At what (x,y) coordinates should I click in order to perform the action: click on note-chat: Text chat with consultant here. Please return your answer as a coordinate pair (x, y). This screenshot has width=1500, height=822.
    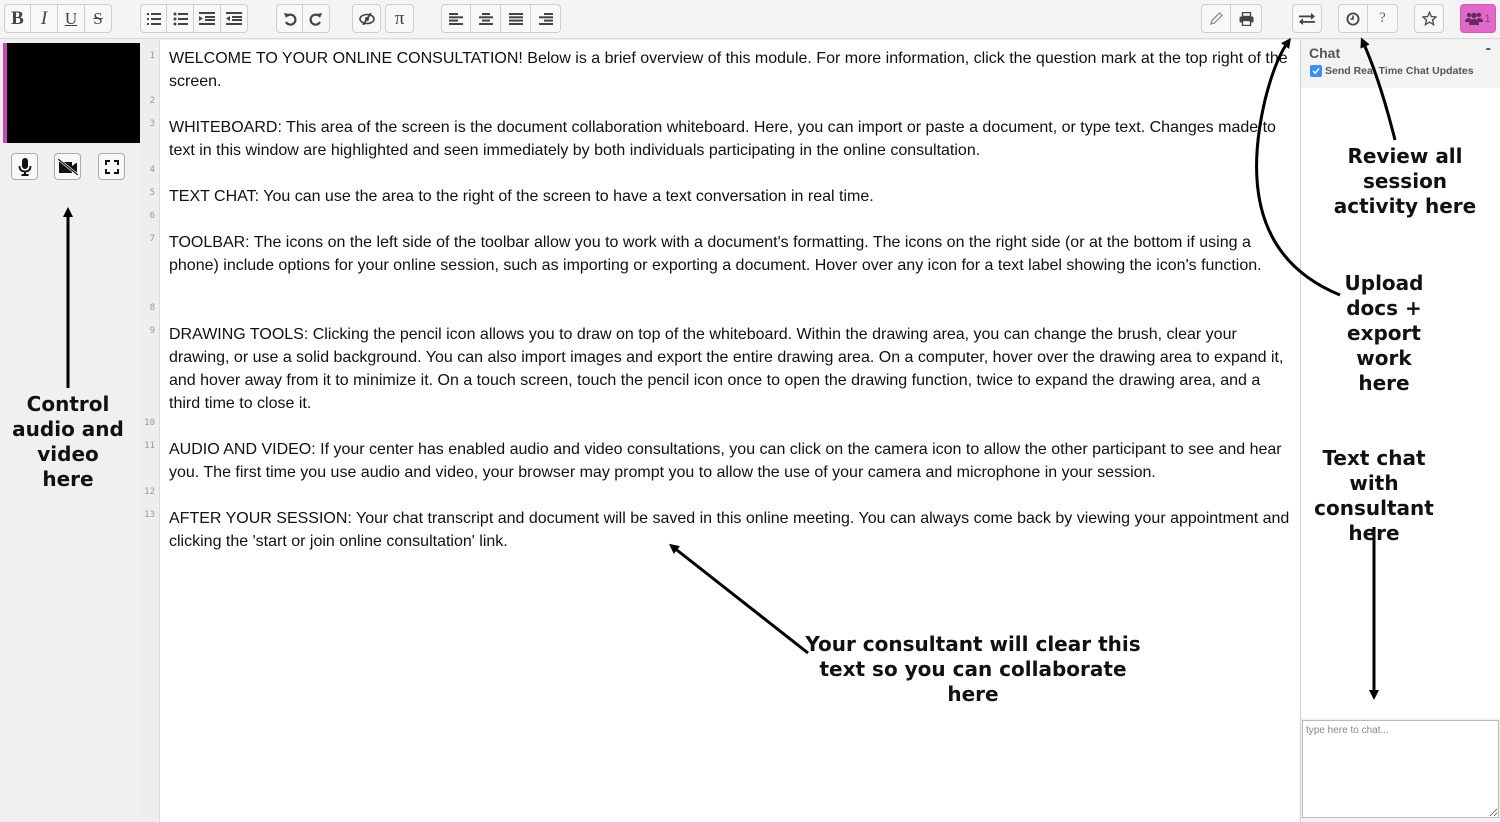
    Looking at the image, I should click on (1374, 495).